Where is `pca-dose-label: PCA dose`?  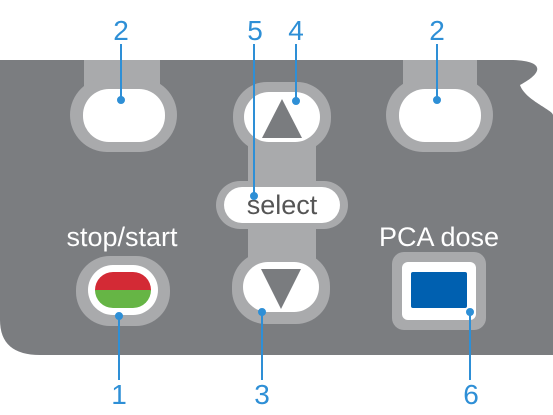
pca-dose-label: PCA dose is located at coordinates (439, 237).